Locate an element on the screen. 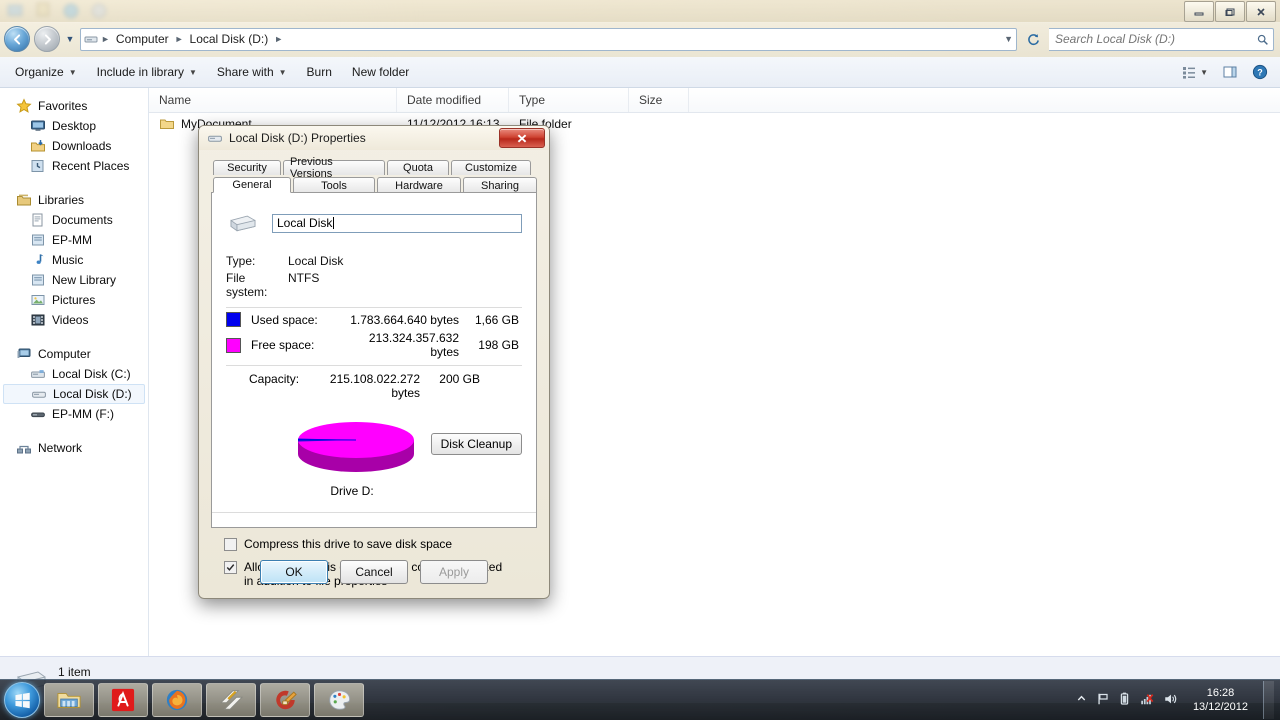 This screenshot has width=1280, height=720. taskbar-button-windows-explorer is located at coordinates (69, 700).